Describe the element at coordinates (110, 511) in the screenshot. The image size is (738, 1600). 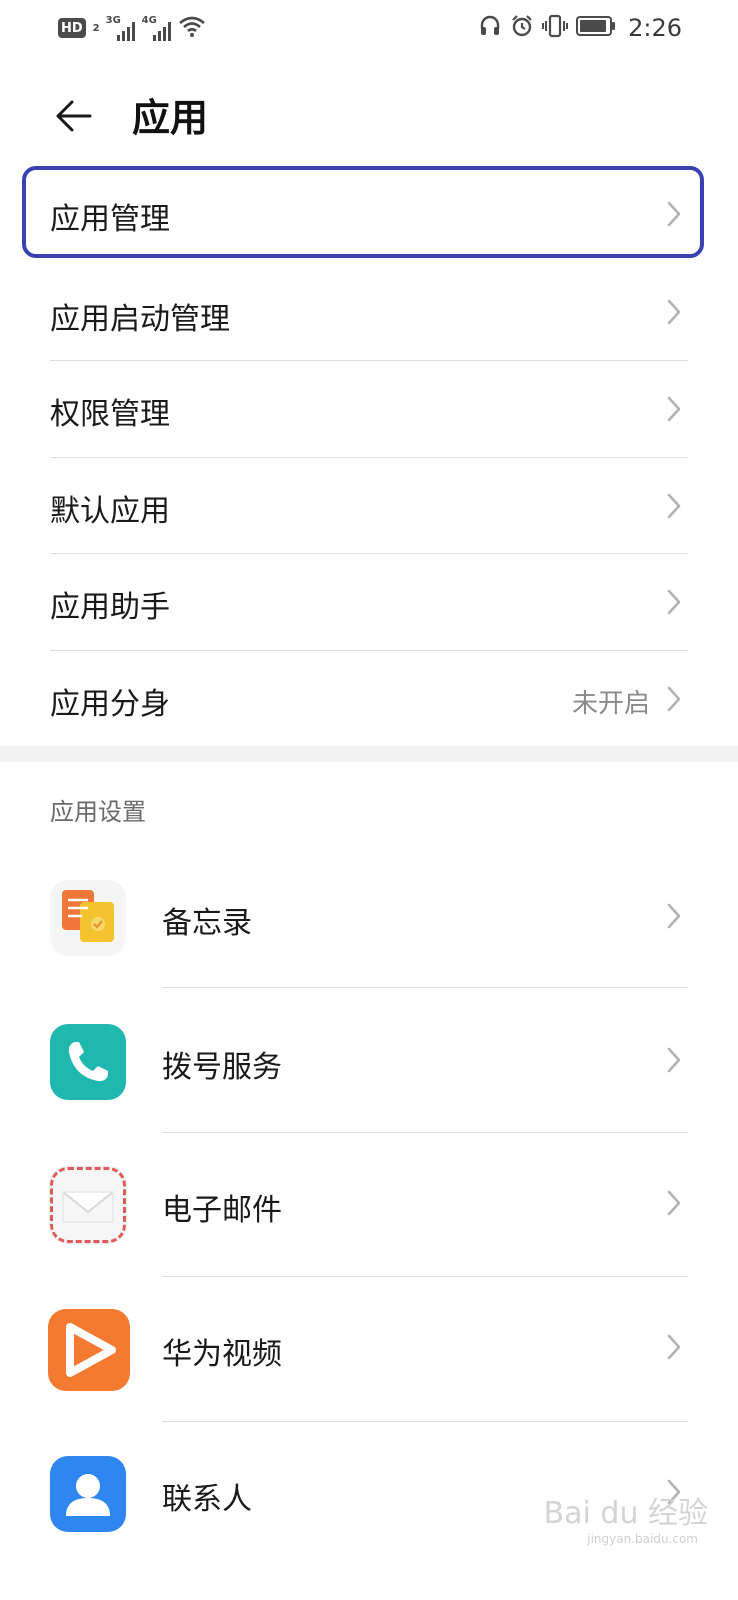
I see `menu-item-label: 默认应用` at that location.